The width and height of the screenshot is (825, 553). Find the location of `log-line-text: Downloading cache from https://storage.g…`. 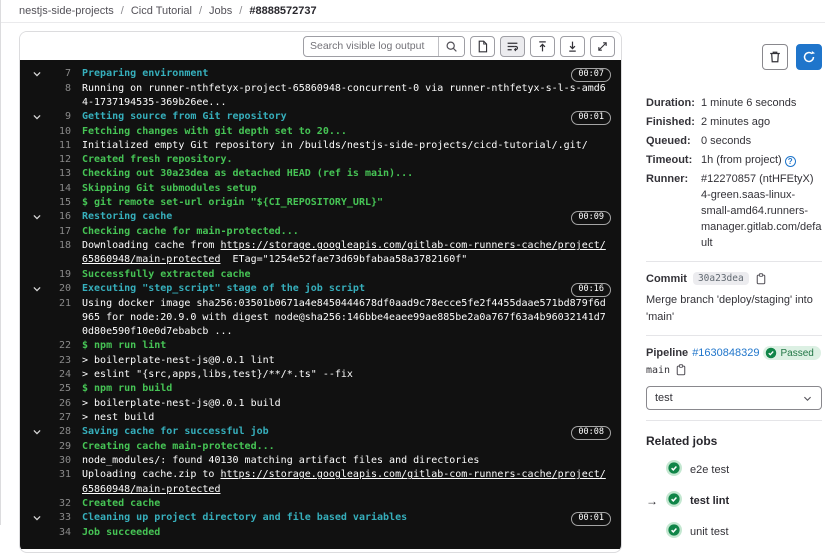

log-line-text: Downloading cache from https://storage.g… is located at coordinates (341, 253).